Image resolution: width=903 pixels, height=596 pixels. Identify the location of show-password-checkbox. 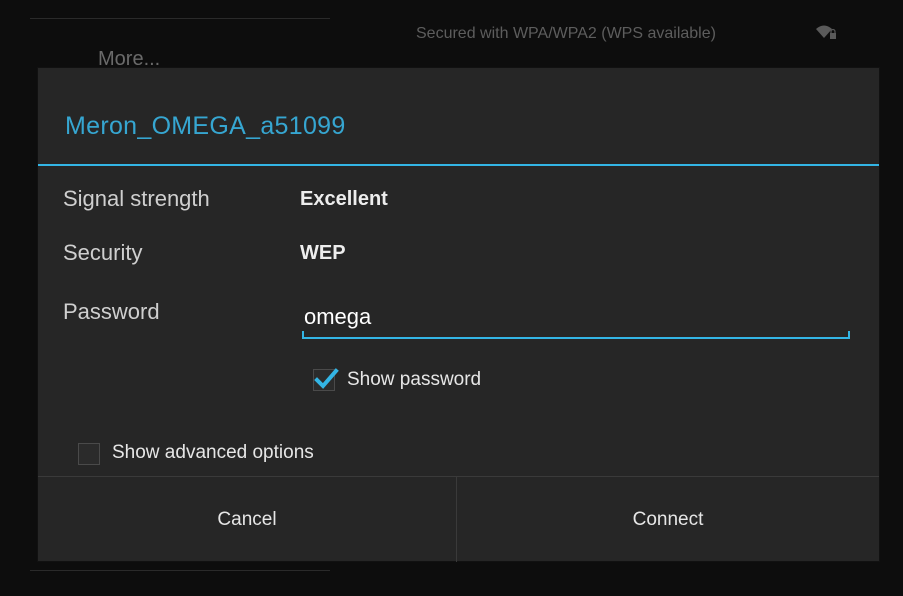
(326, 379).